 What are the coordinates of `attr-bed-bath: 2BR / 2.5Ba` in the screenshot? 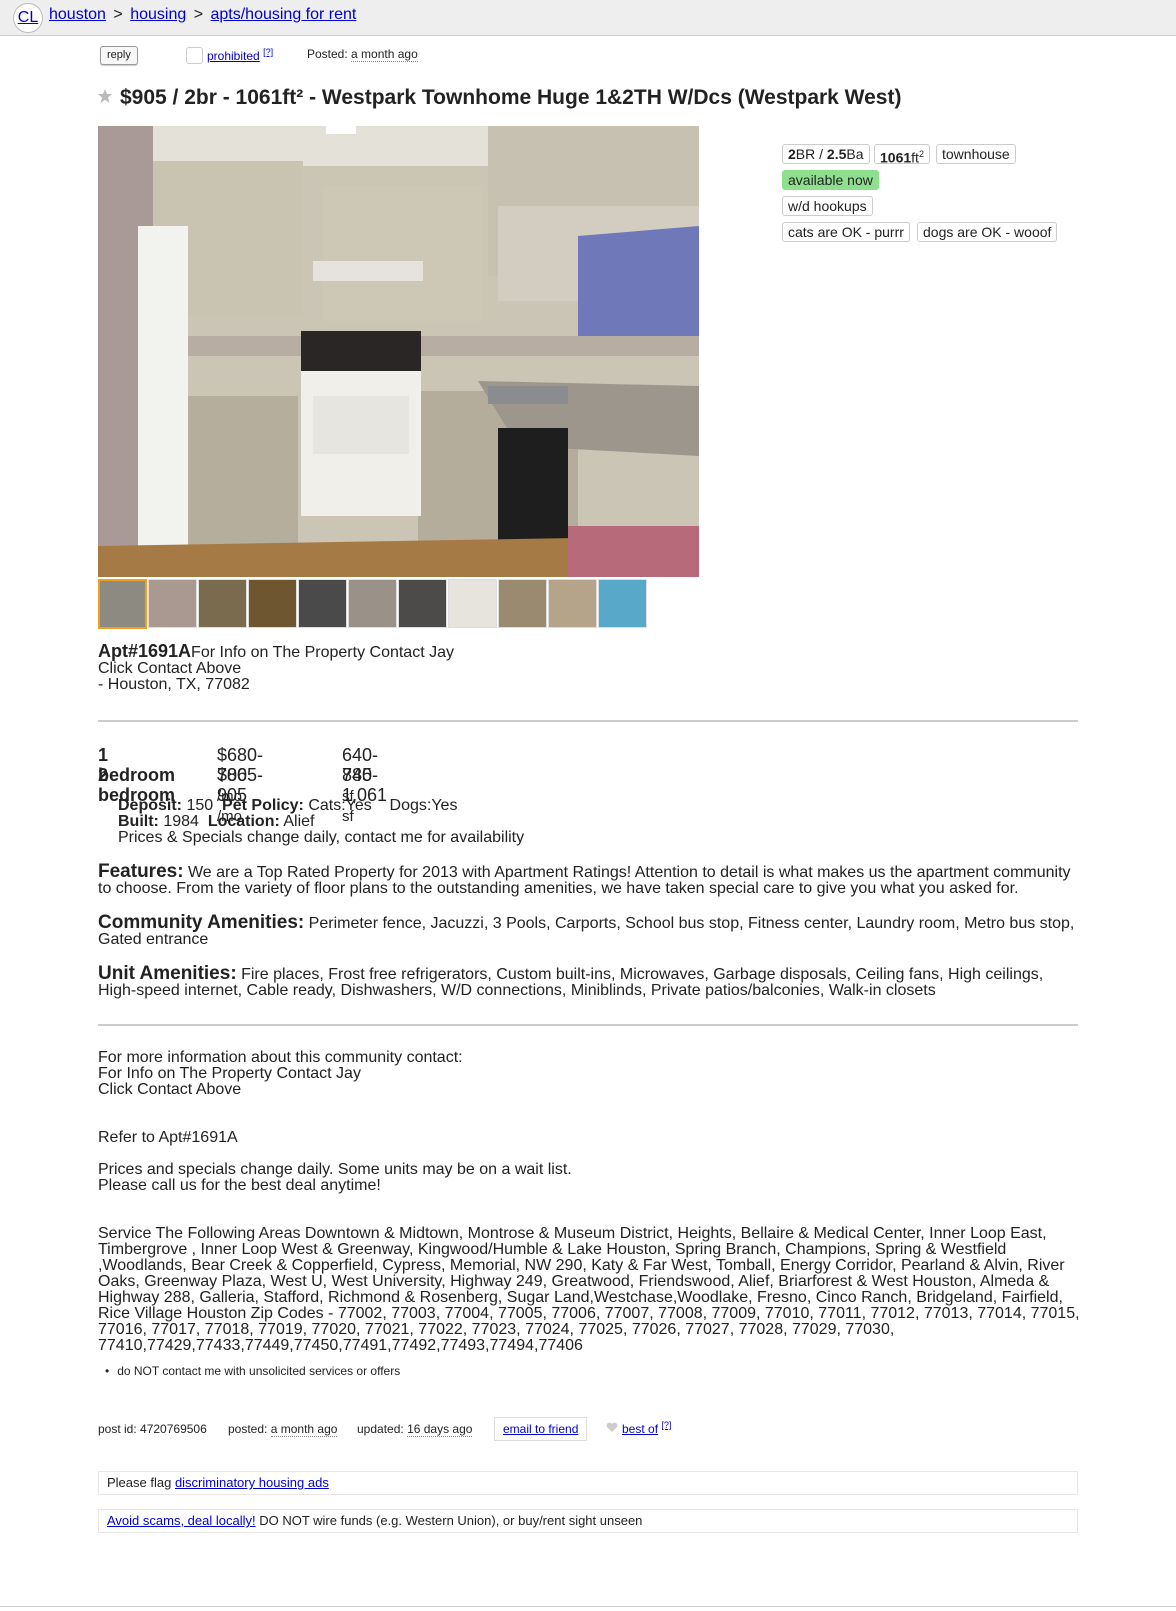 It's located at (826, 154).